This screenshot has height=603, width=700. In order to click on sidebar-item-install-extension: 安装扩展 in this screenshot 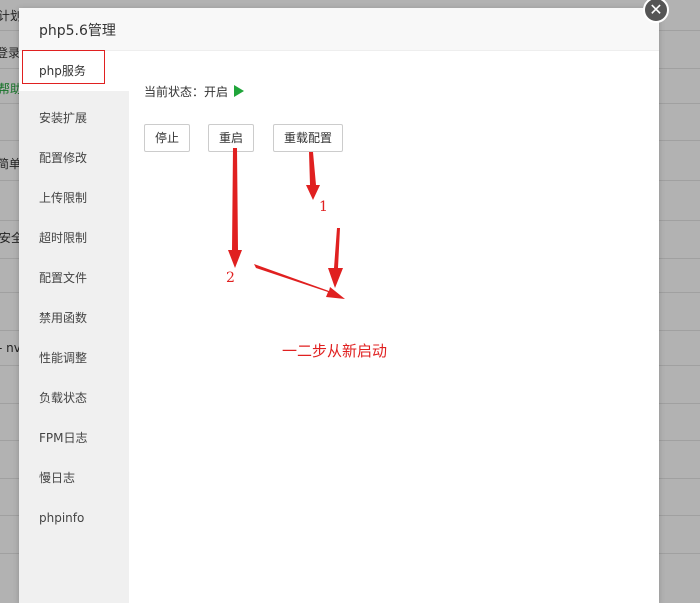, I will do `click(74, 118)`.